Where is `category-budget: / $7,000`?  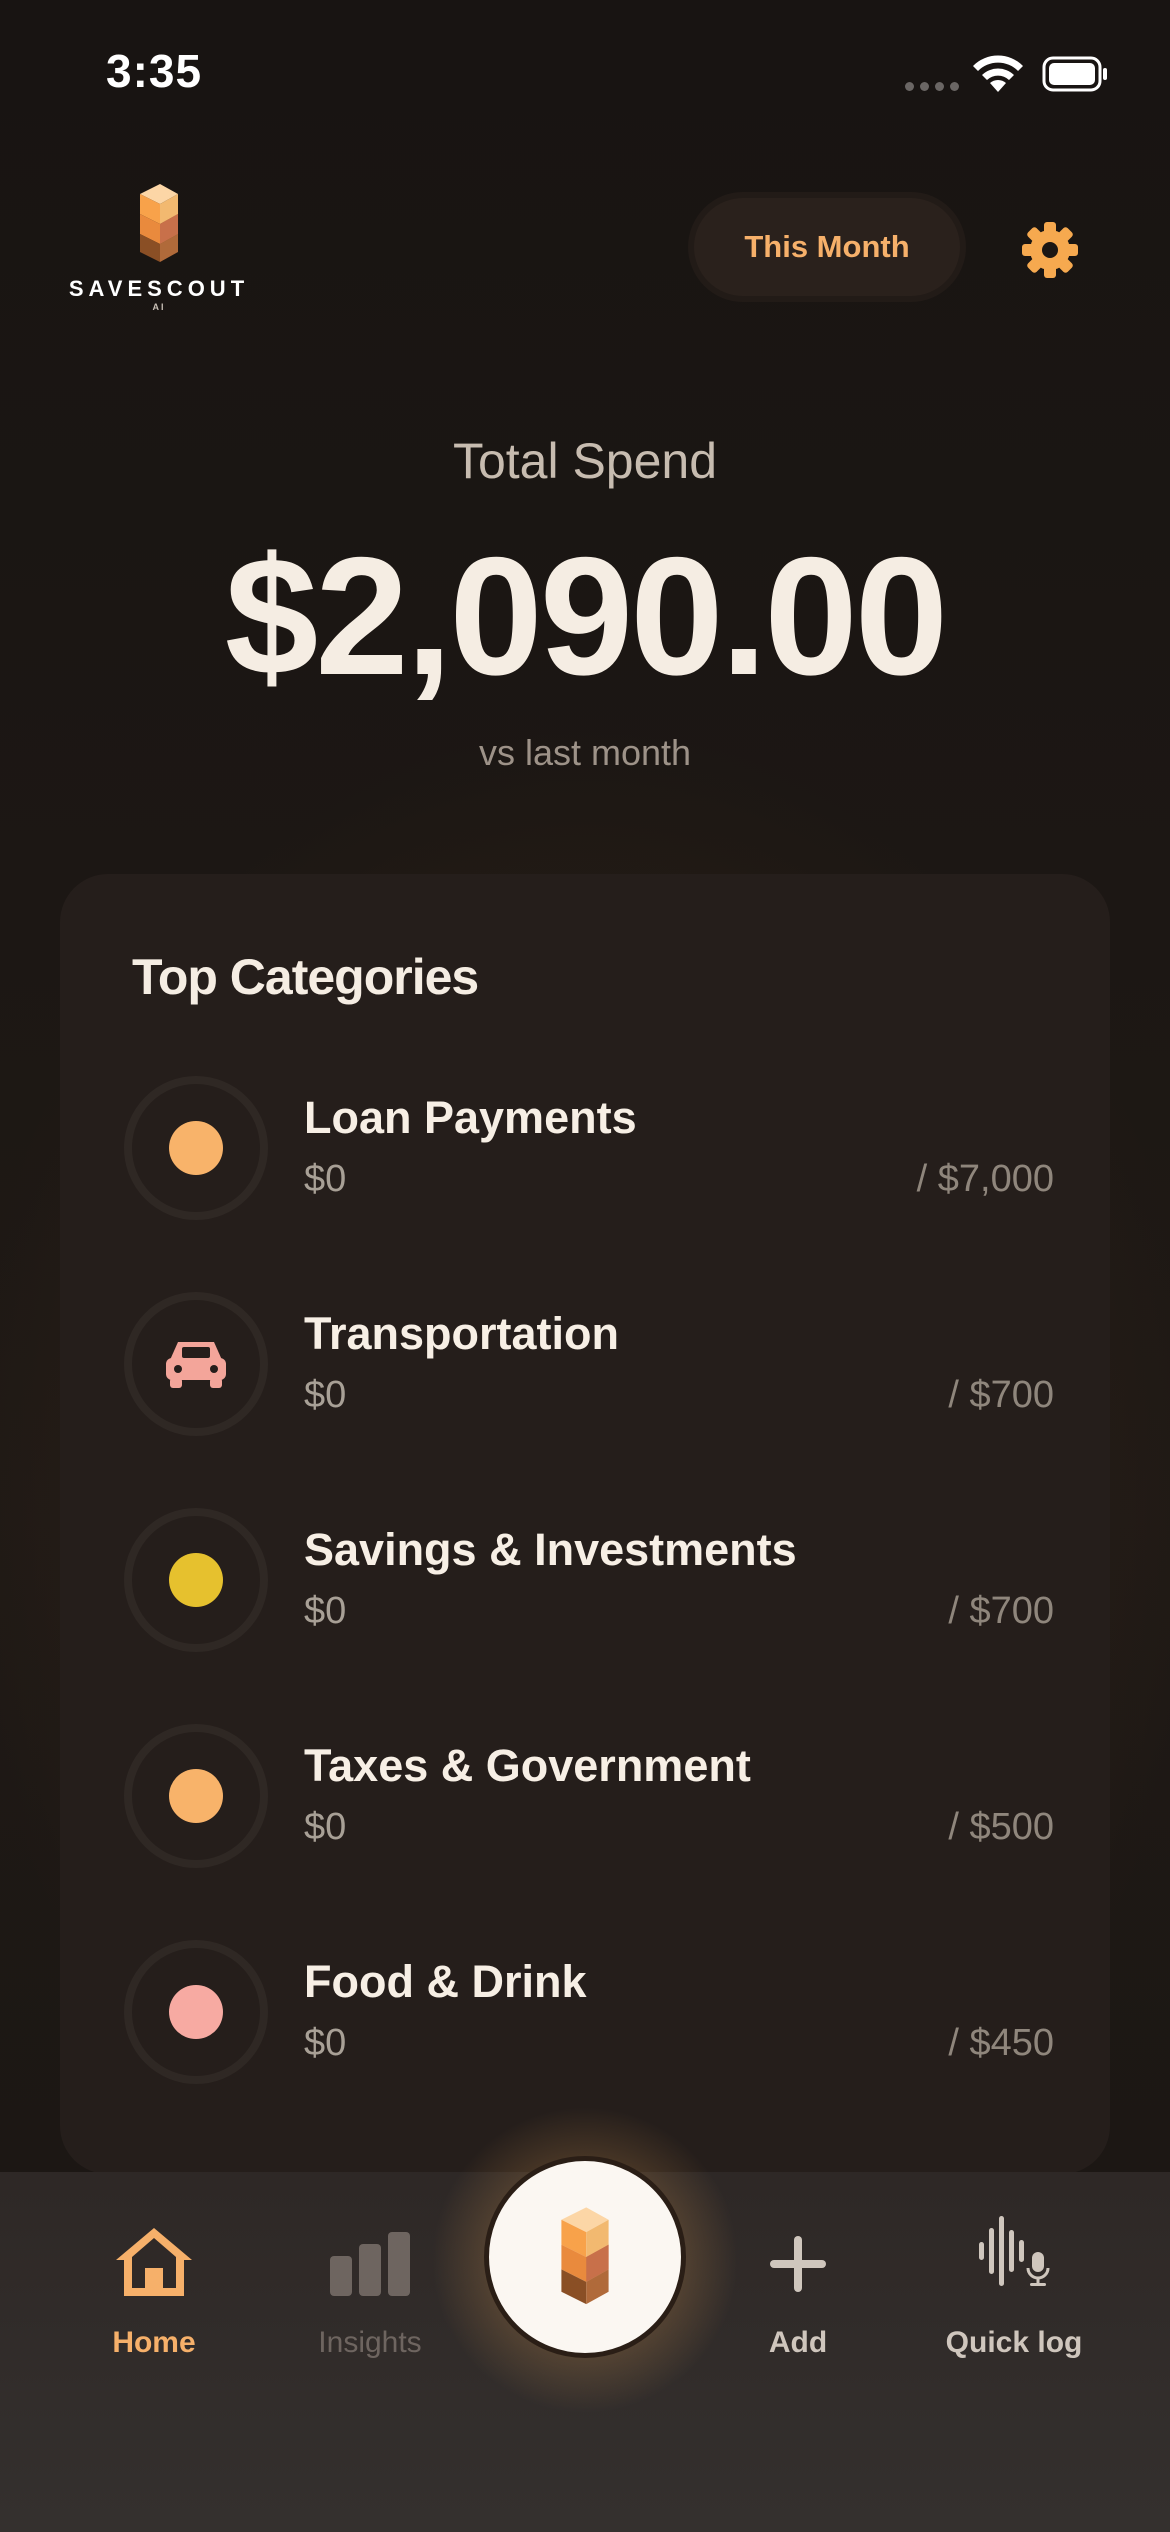 category-budget: / $7,000 is located at coordinates (985, 1179).